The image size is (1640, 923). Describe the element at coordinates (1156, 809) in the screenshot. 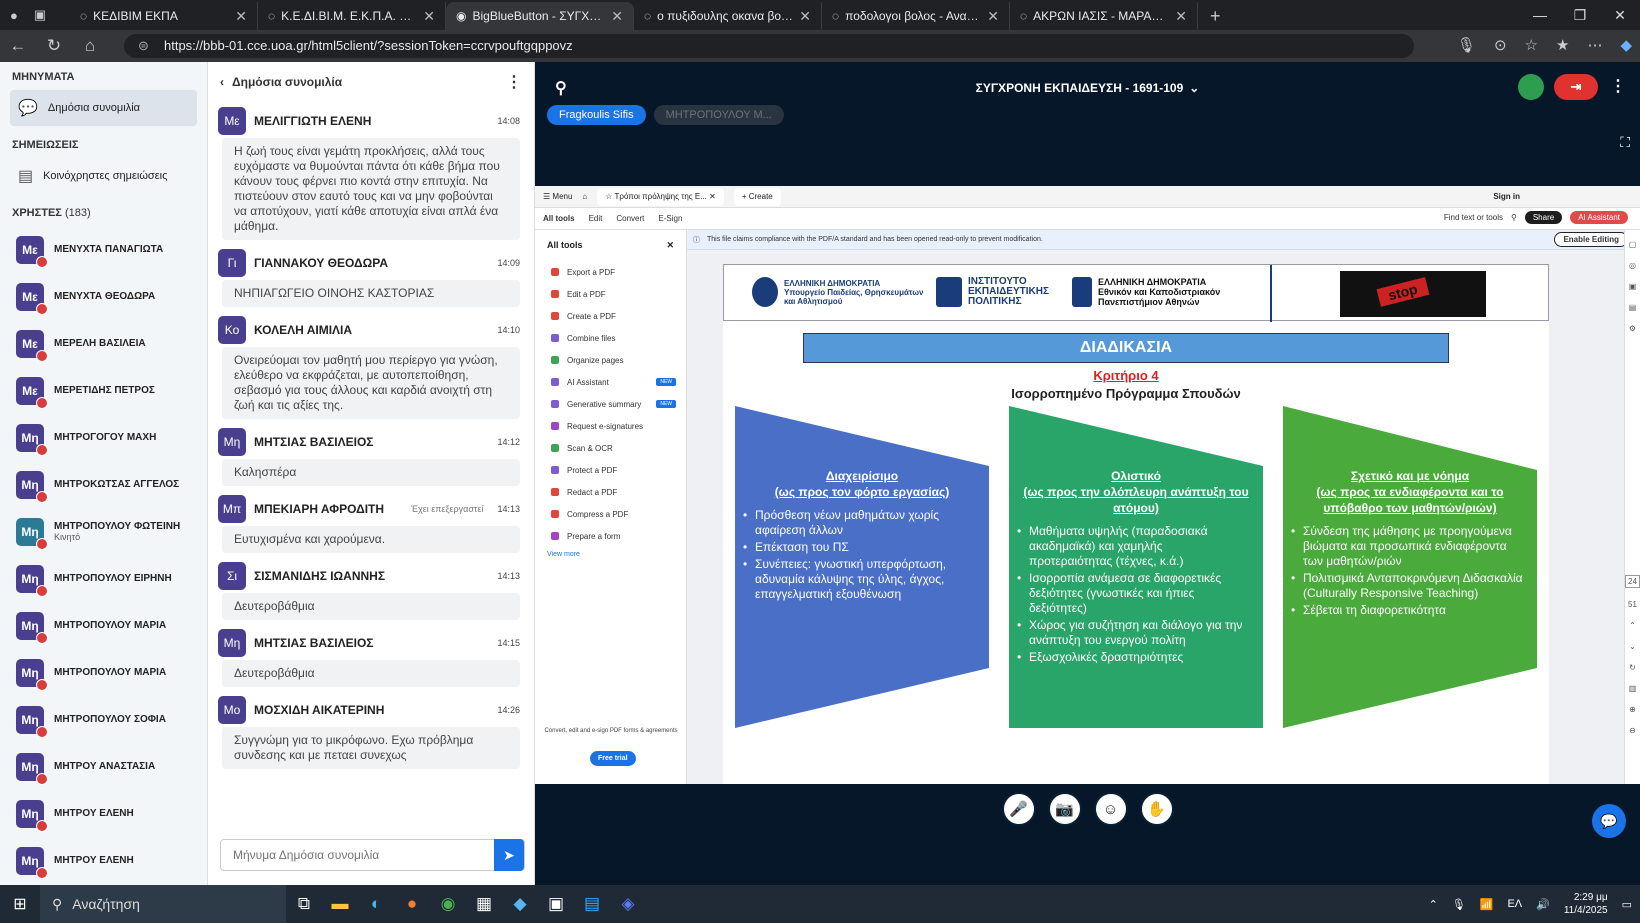

I see `raise-hand-button: ✋` at that location.